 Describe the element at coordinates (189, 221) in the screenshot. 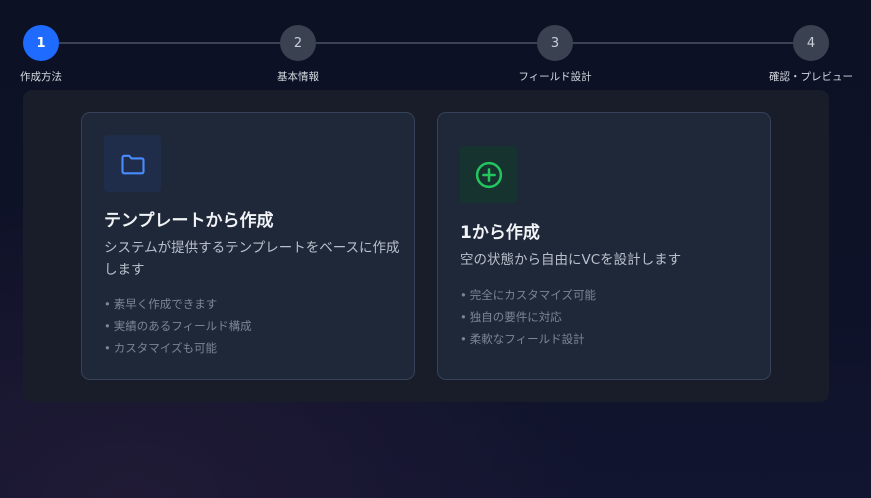

I see `template-option-title: テンプレートから作成` at that location.